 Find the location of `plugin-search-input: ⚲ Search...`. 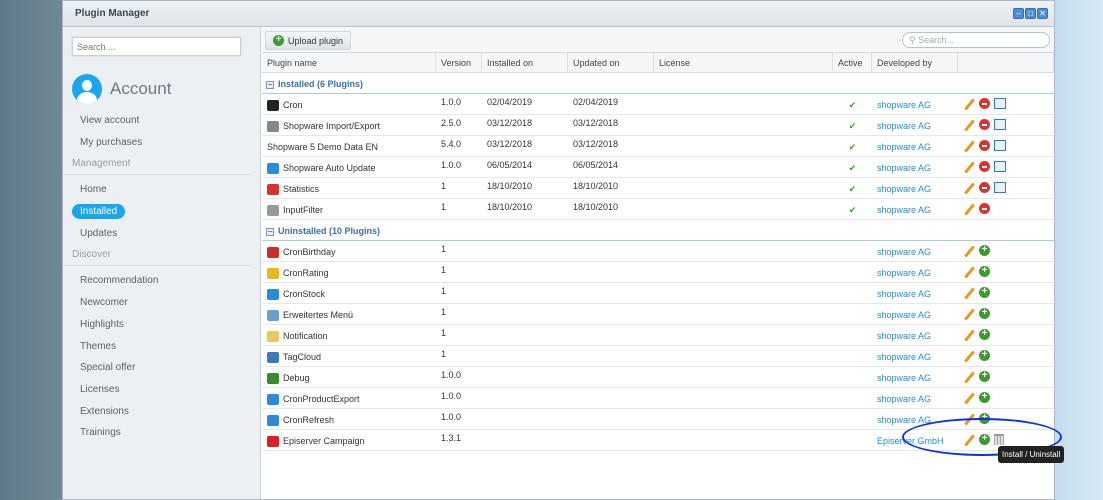

plugin-search-input: ⚲ Search... is located at coordinates (976, 40).